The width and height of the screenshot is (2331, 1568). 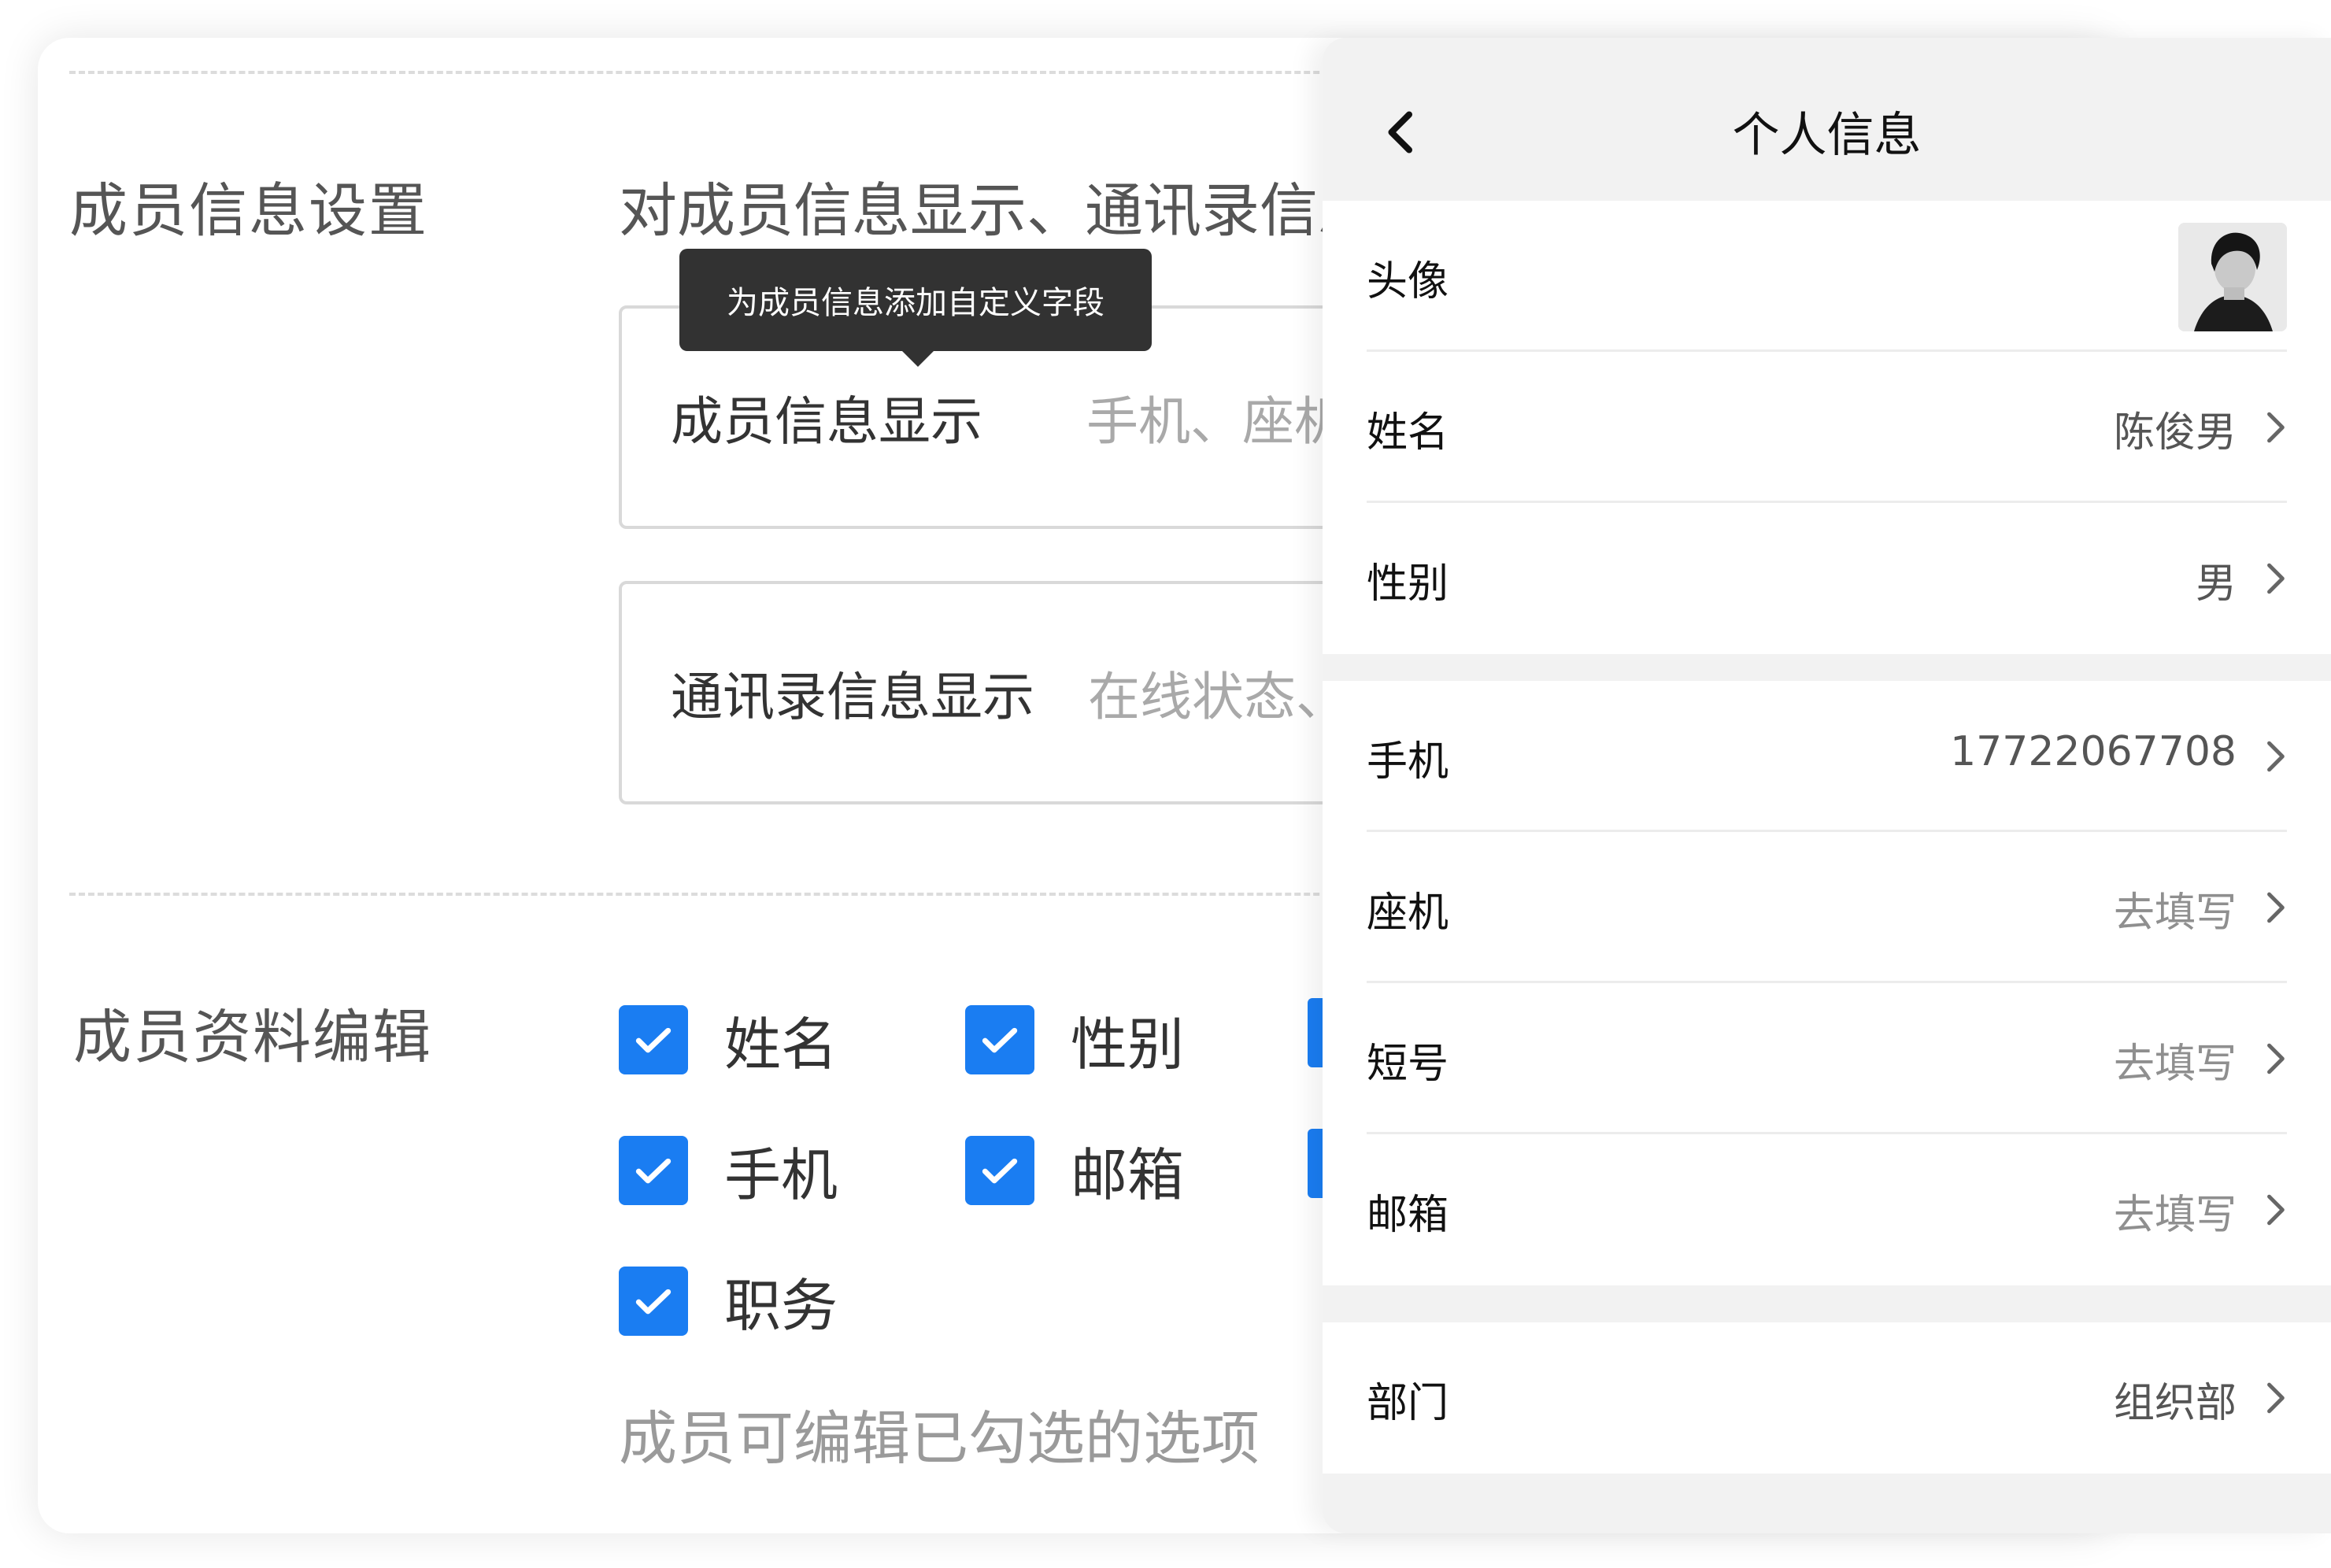 What do you see at coordinates (781, 1175) in the screenshot?
I see `checkbox-label: 手机` at bounding box center [781, 1175].